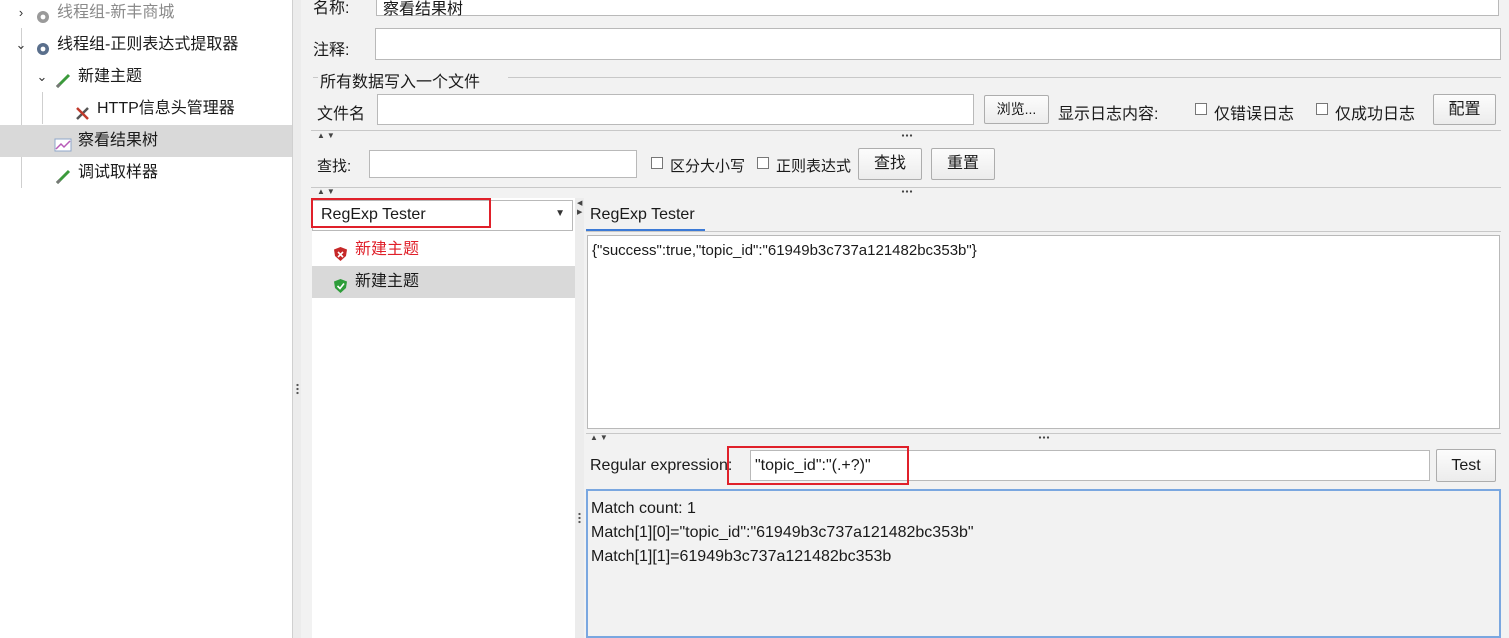  What do you see at coordinates (118, 140) in the screenshot?
I see `tree-item-label: 察看结果树` at bounding box center [118, 140].